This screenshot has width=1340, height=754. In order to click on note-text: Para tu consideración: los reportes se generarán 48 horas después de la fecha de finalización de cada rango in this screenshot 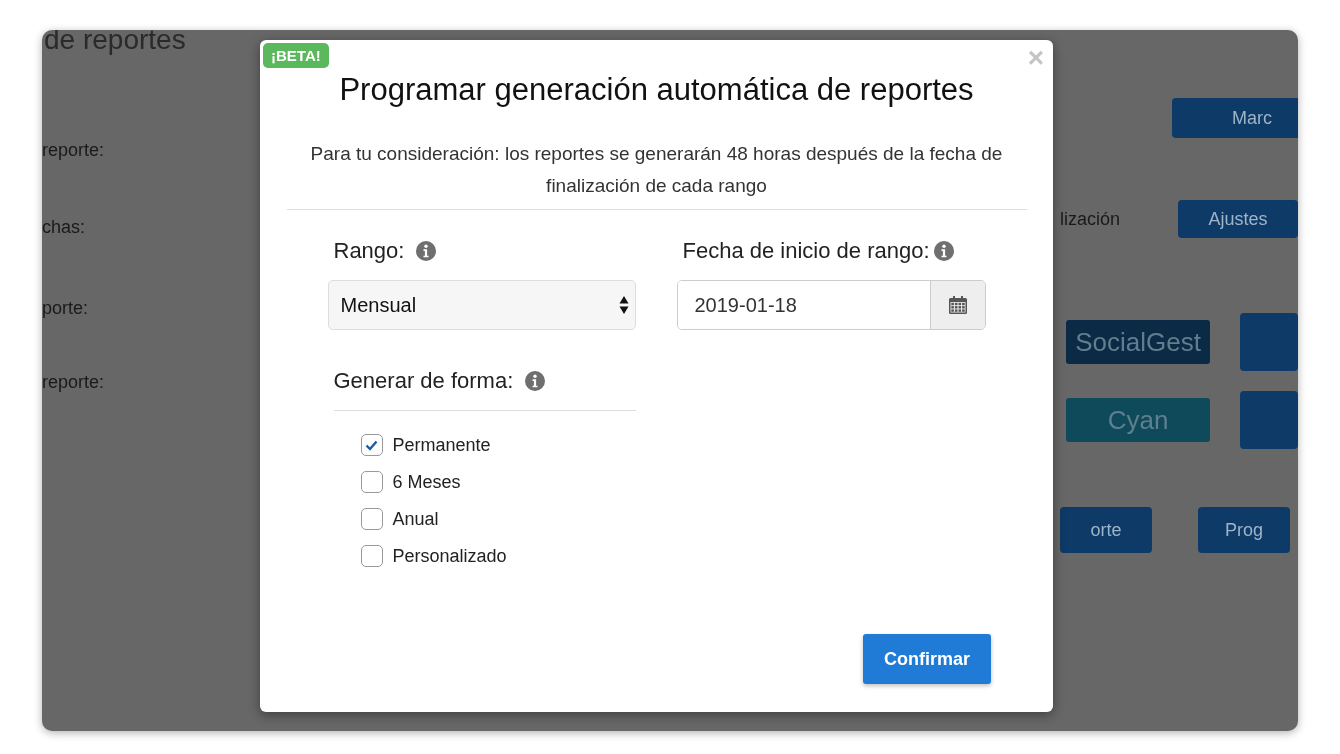, I will do `click(656, 170)`.